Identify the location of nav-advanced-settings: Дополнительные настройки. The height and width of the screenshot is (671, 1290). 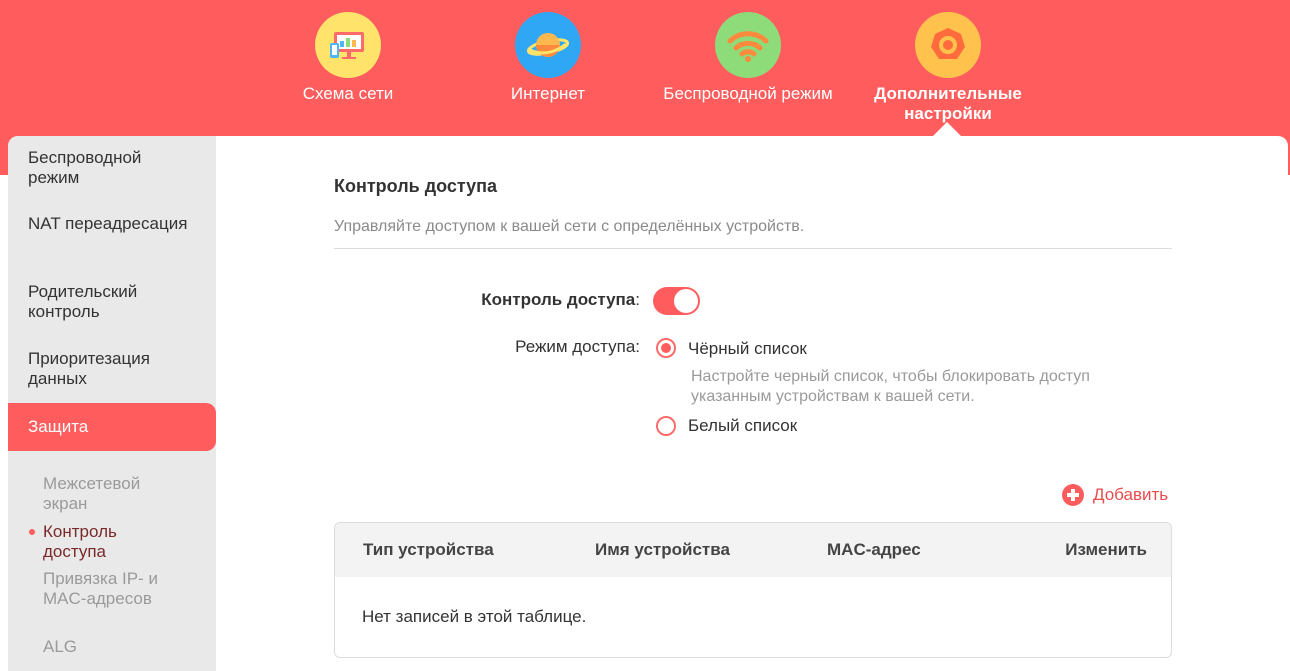
(948, 68).